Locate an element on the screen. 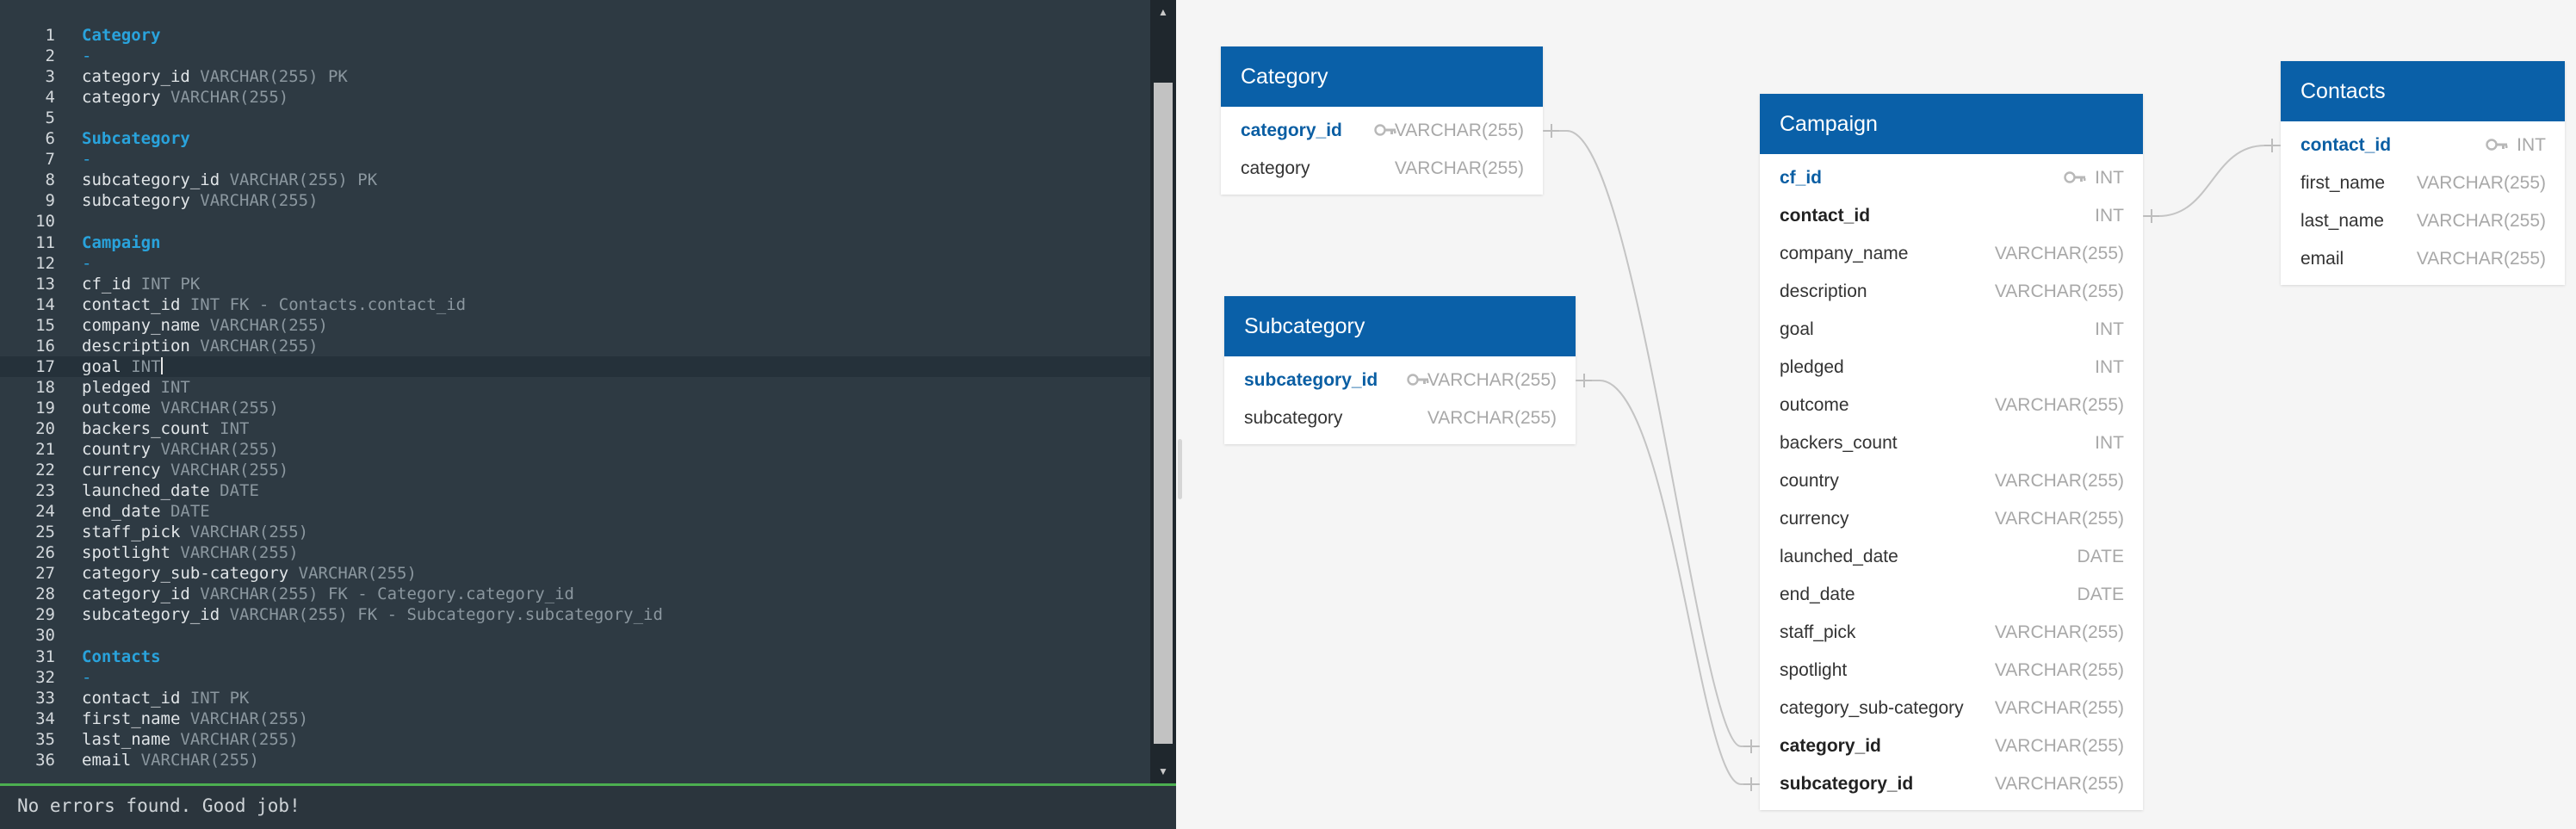 The image size is (2576, 829). field-row-pledged: pledged INT is located at coordinates (1952, 368).